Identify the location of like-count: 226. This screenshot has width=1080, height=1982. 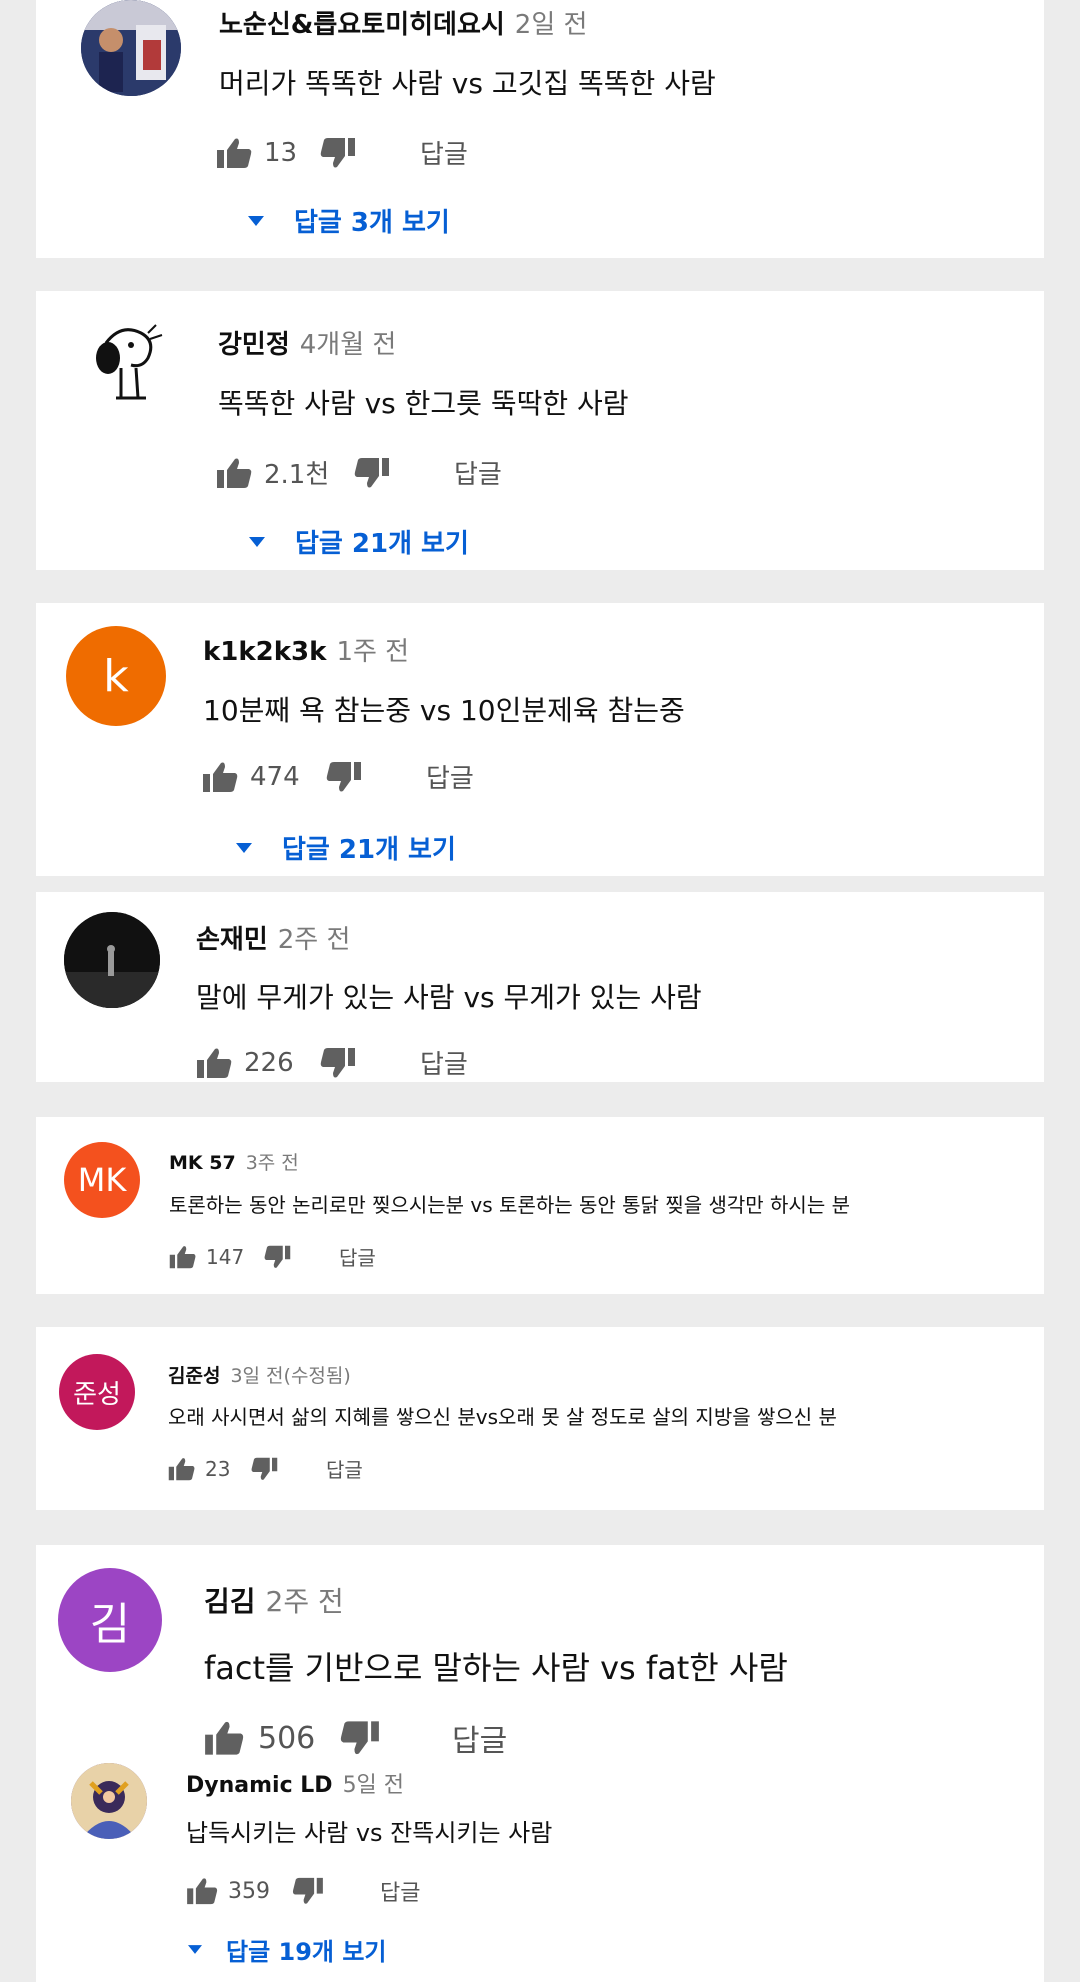
(269, 1062).